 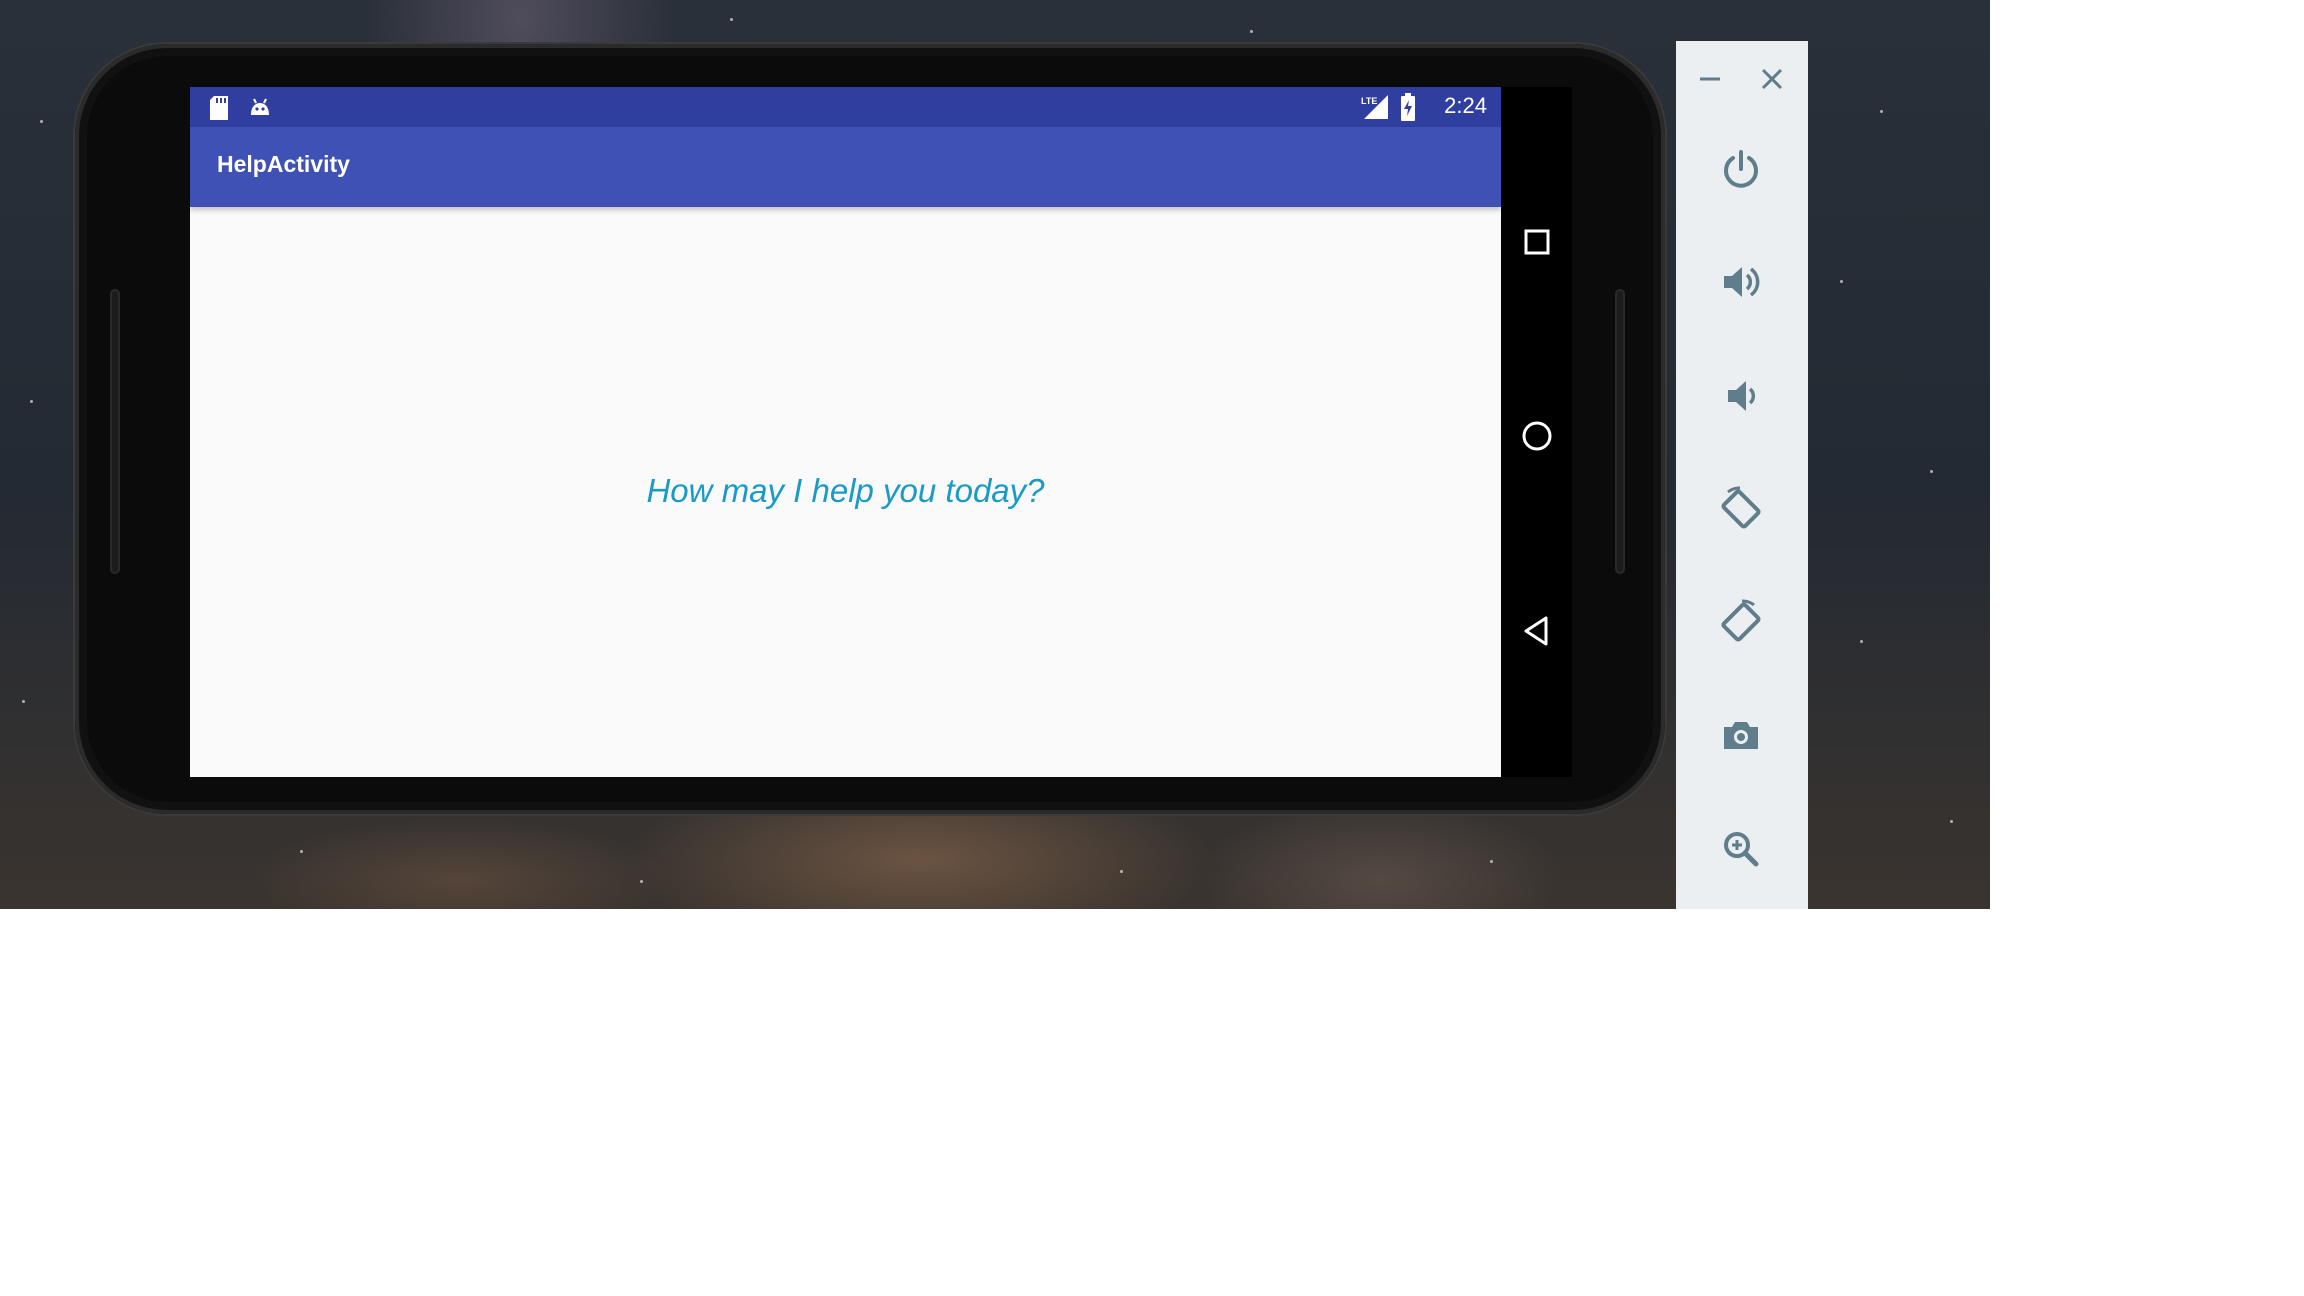 I want to click on app-toolbar: HelpActivity, so click(x=845, y=167).